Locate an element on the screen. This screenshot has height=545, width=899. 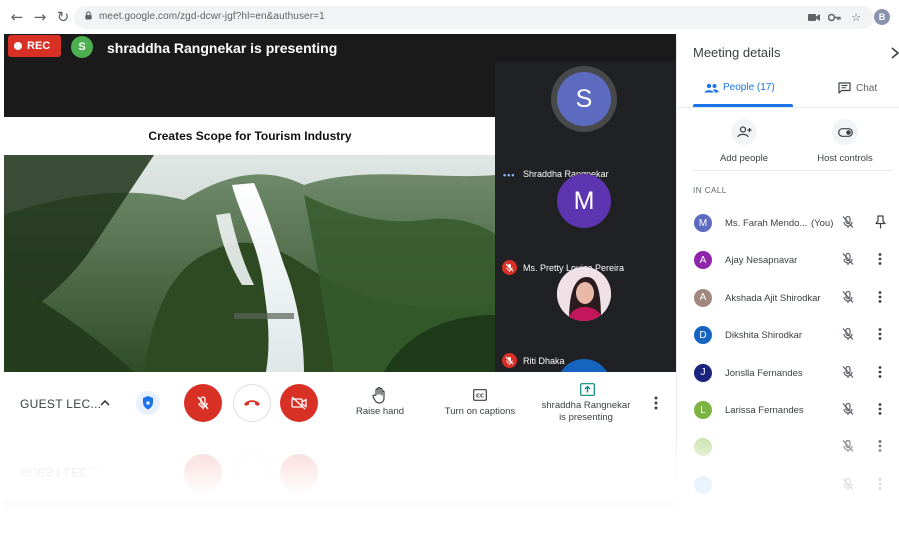
back-icon: ← is located at coordinates (17, 17).